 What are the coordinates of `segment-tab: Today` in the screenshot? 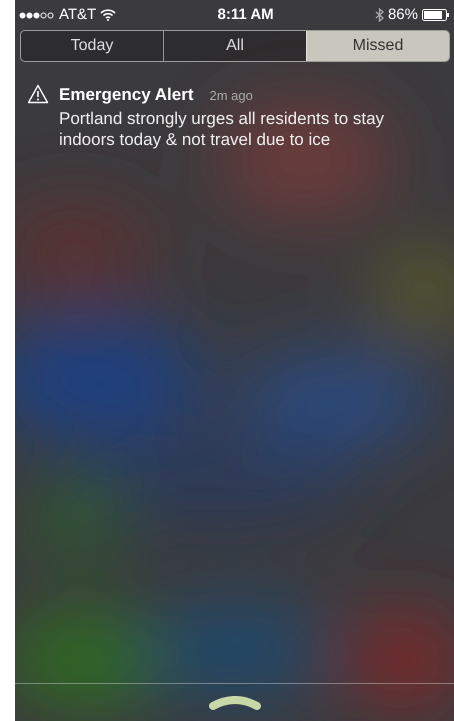 It's located at (92, 46).